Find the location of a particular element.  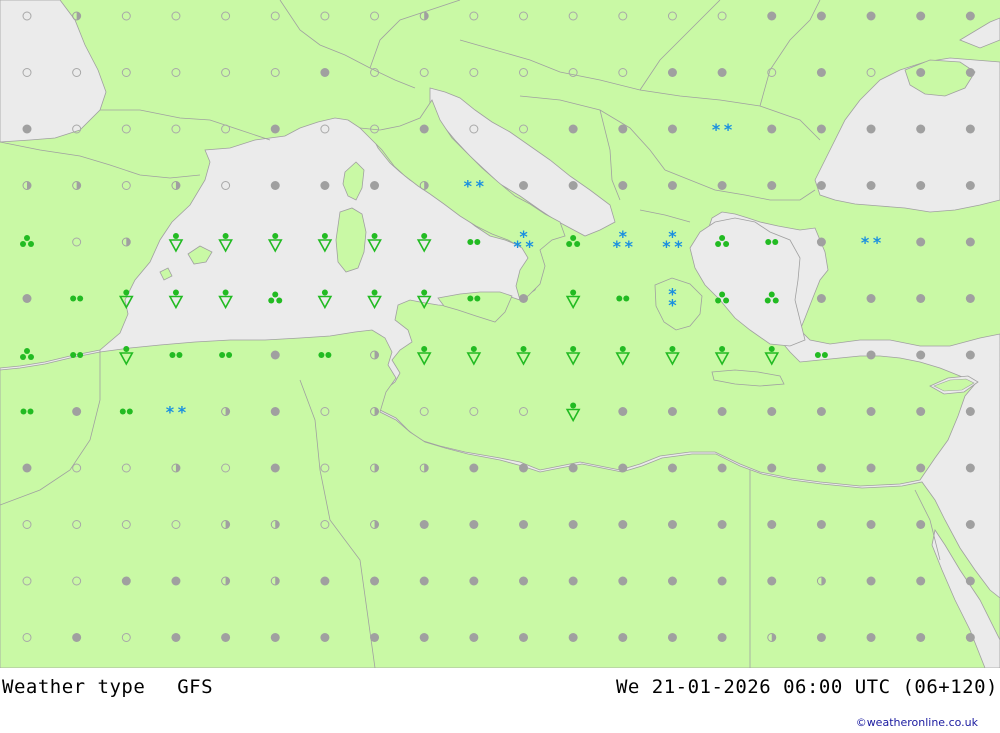

title-label: Weather type is located at coordinates (74, 687).